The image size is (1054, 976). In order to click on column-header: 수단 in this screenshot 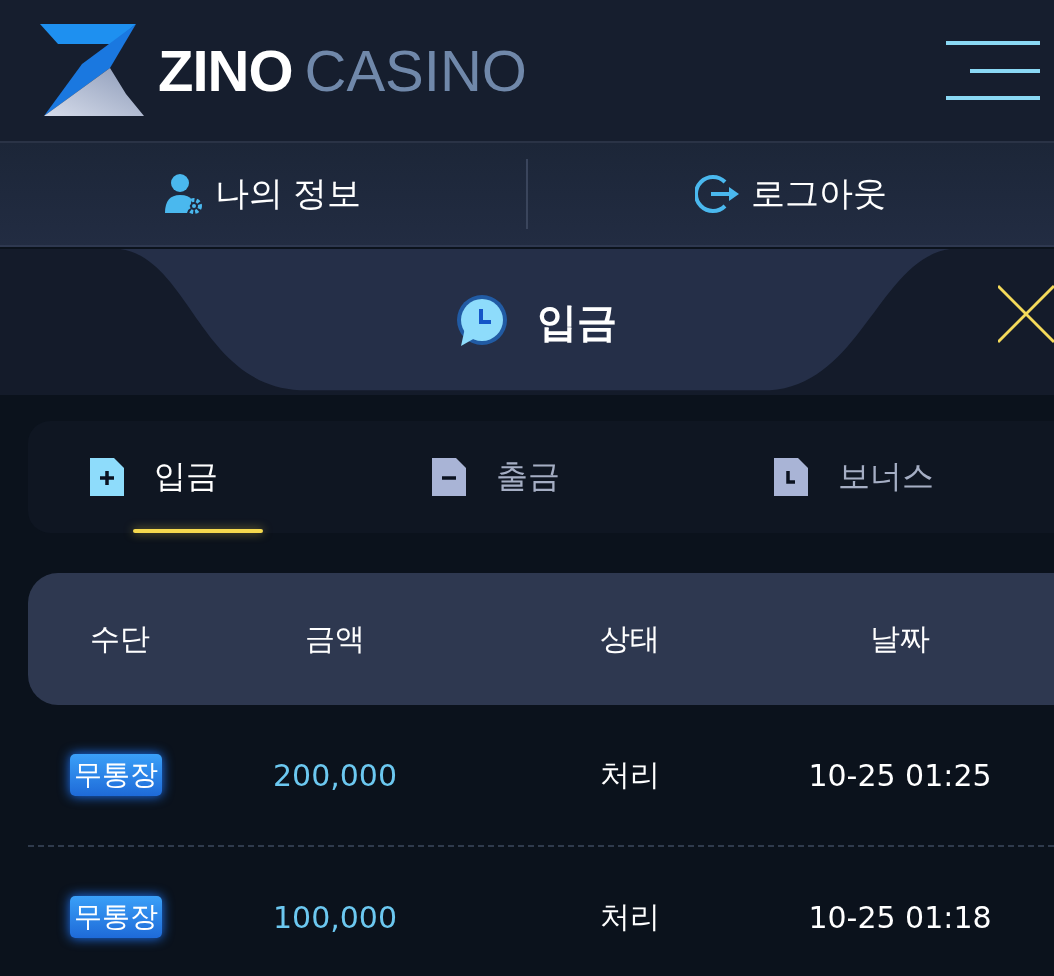, I will do `click(120, 638)`.